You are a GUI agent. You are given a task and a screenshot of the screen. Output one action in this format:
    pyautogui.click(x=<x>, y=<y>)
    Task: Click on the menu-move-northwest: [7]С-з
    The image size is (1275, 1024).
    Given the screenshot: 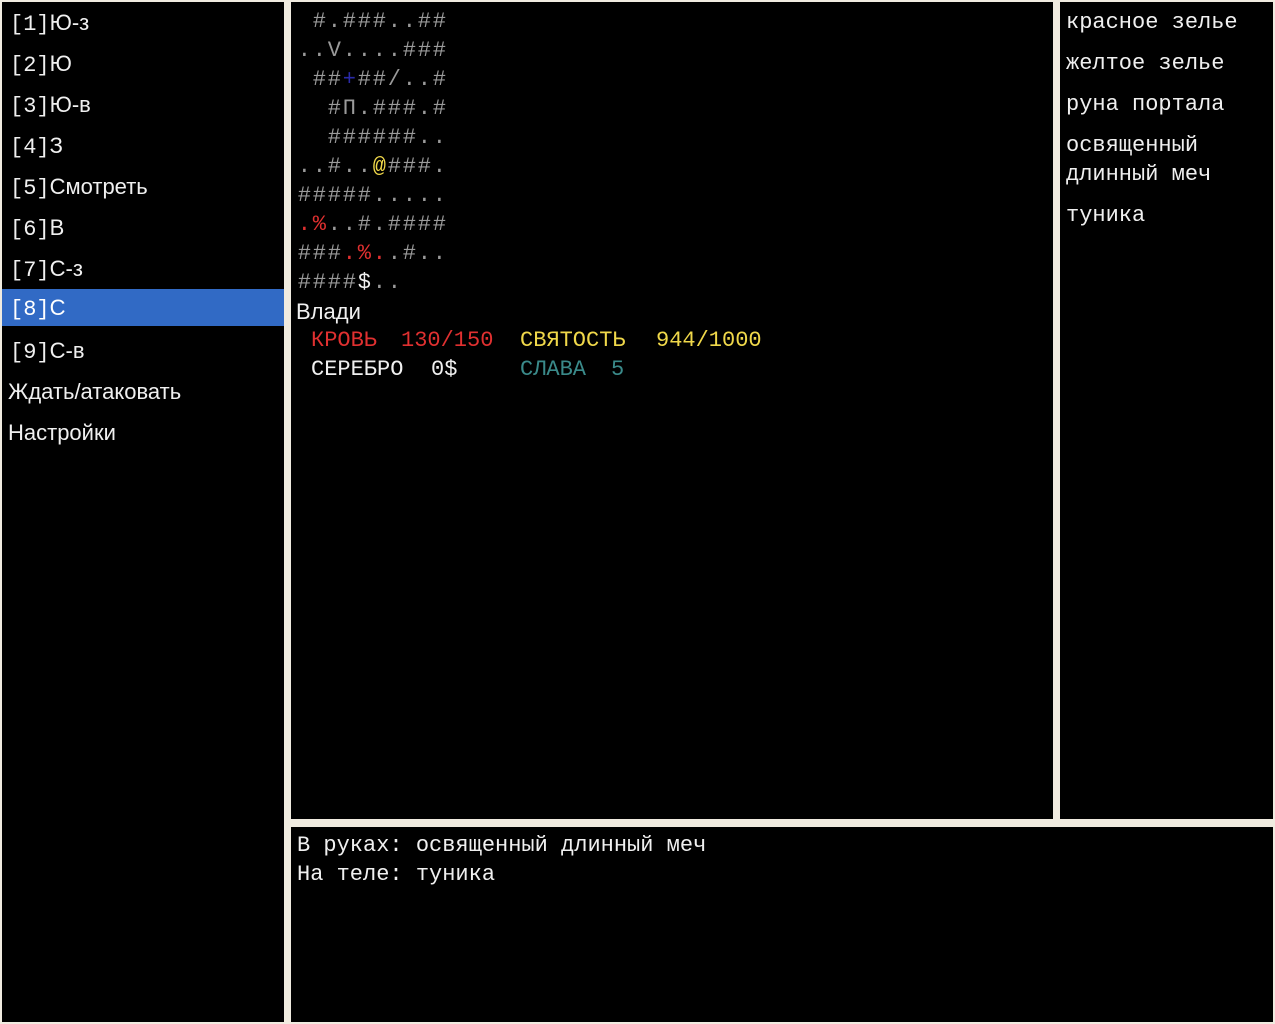 What is the action you would take?
    pyautogui.click(x=143, y=268)
    